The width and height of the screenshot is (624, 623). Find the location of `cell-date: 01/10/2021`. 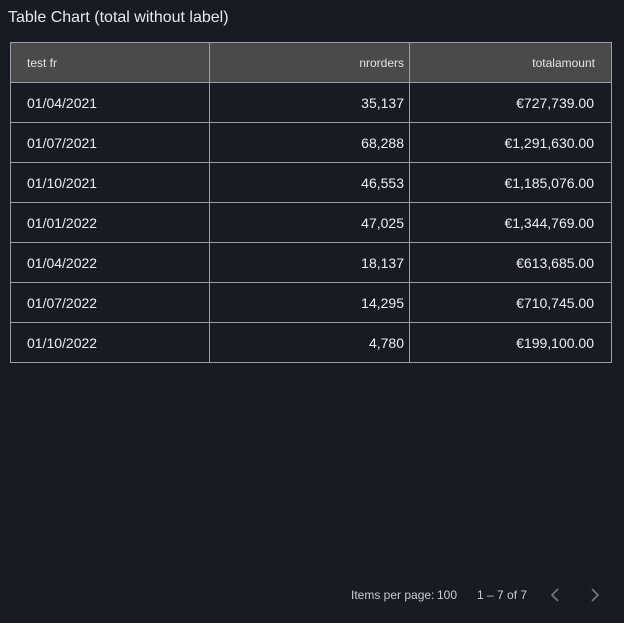

cell-date: 01/10/2021 is located at coordinates (110, 182).